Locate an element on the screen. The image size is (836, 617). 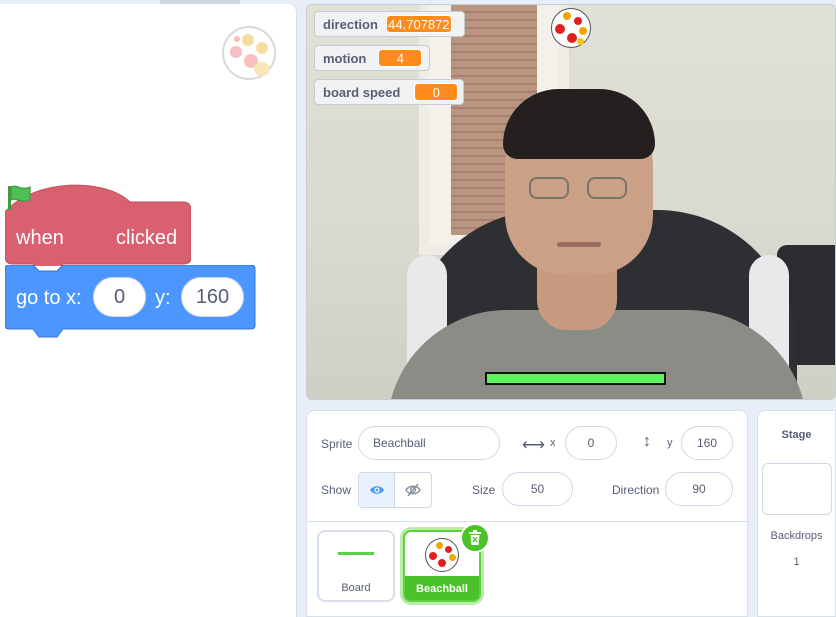
sprite-tile-board: Board is located at coordinates (356, 566).